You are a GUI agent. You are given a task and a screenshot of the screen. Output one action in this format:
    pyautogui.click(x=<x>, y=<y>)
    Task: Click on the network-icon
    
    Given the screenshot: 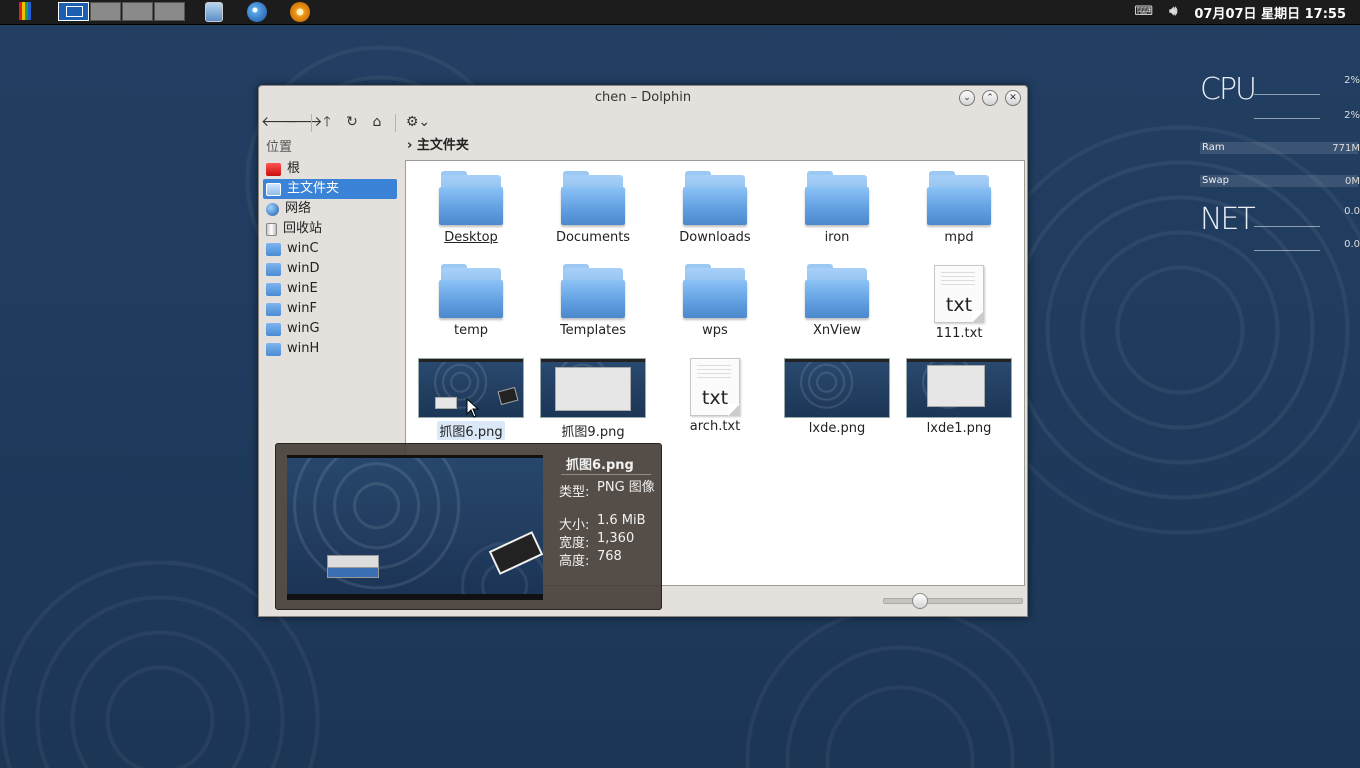 What is the action you would take?
    pyautogui.click(x=272, y=209)
    